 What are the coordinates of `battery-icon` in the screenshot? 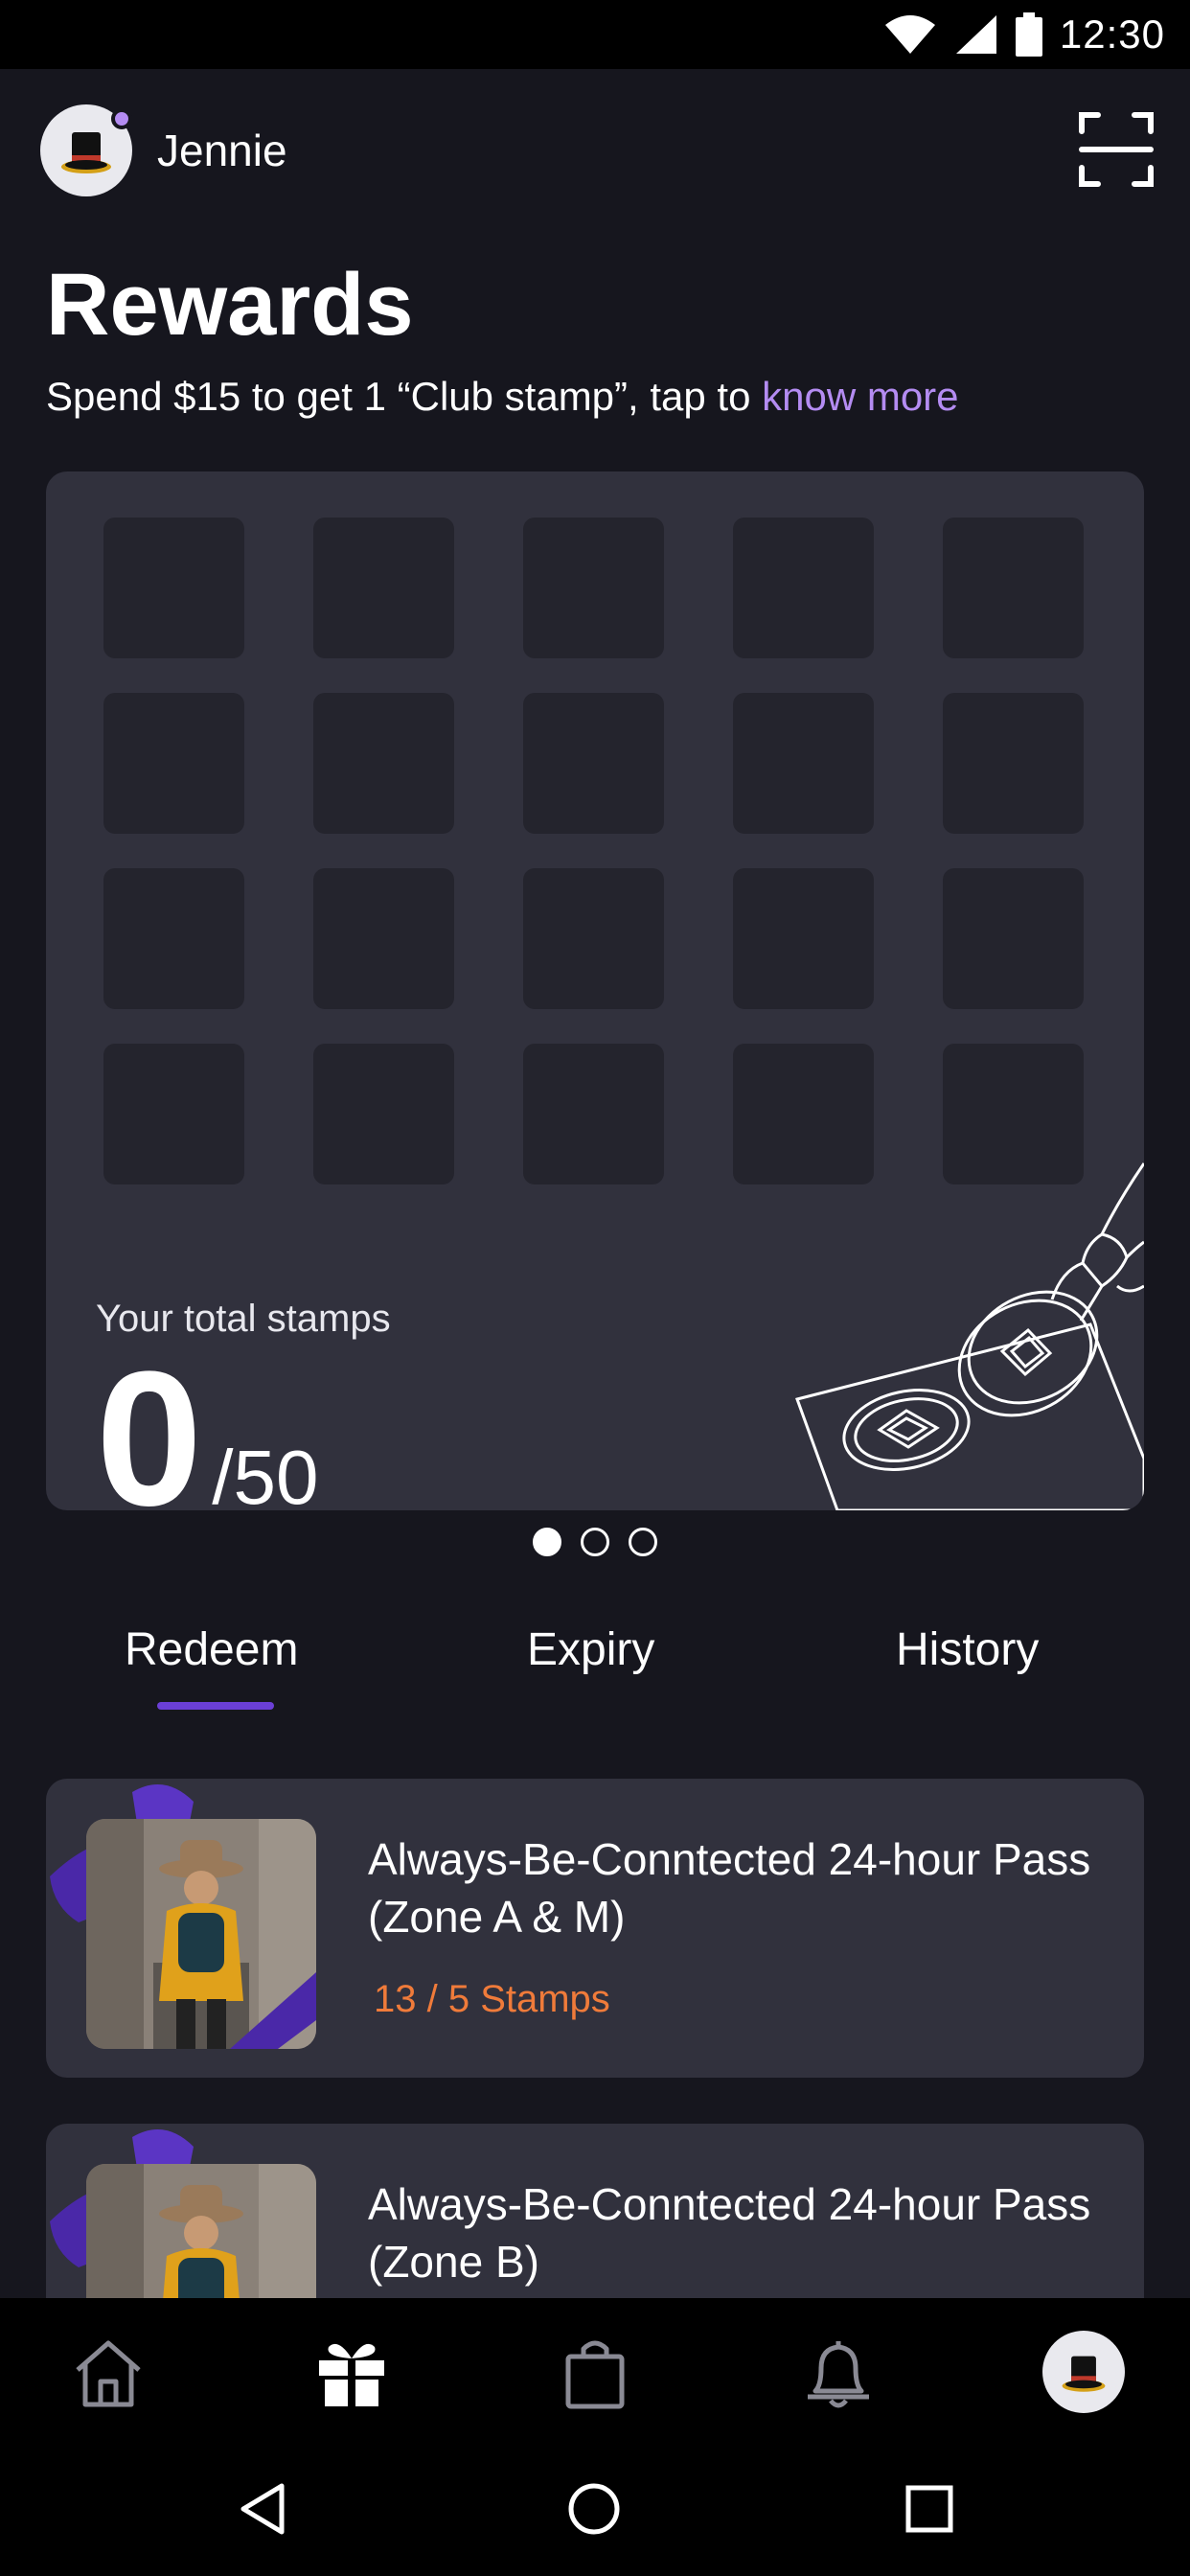 It's located at (1029, 34).